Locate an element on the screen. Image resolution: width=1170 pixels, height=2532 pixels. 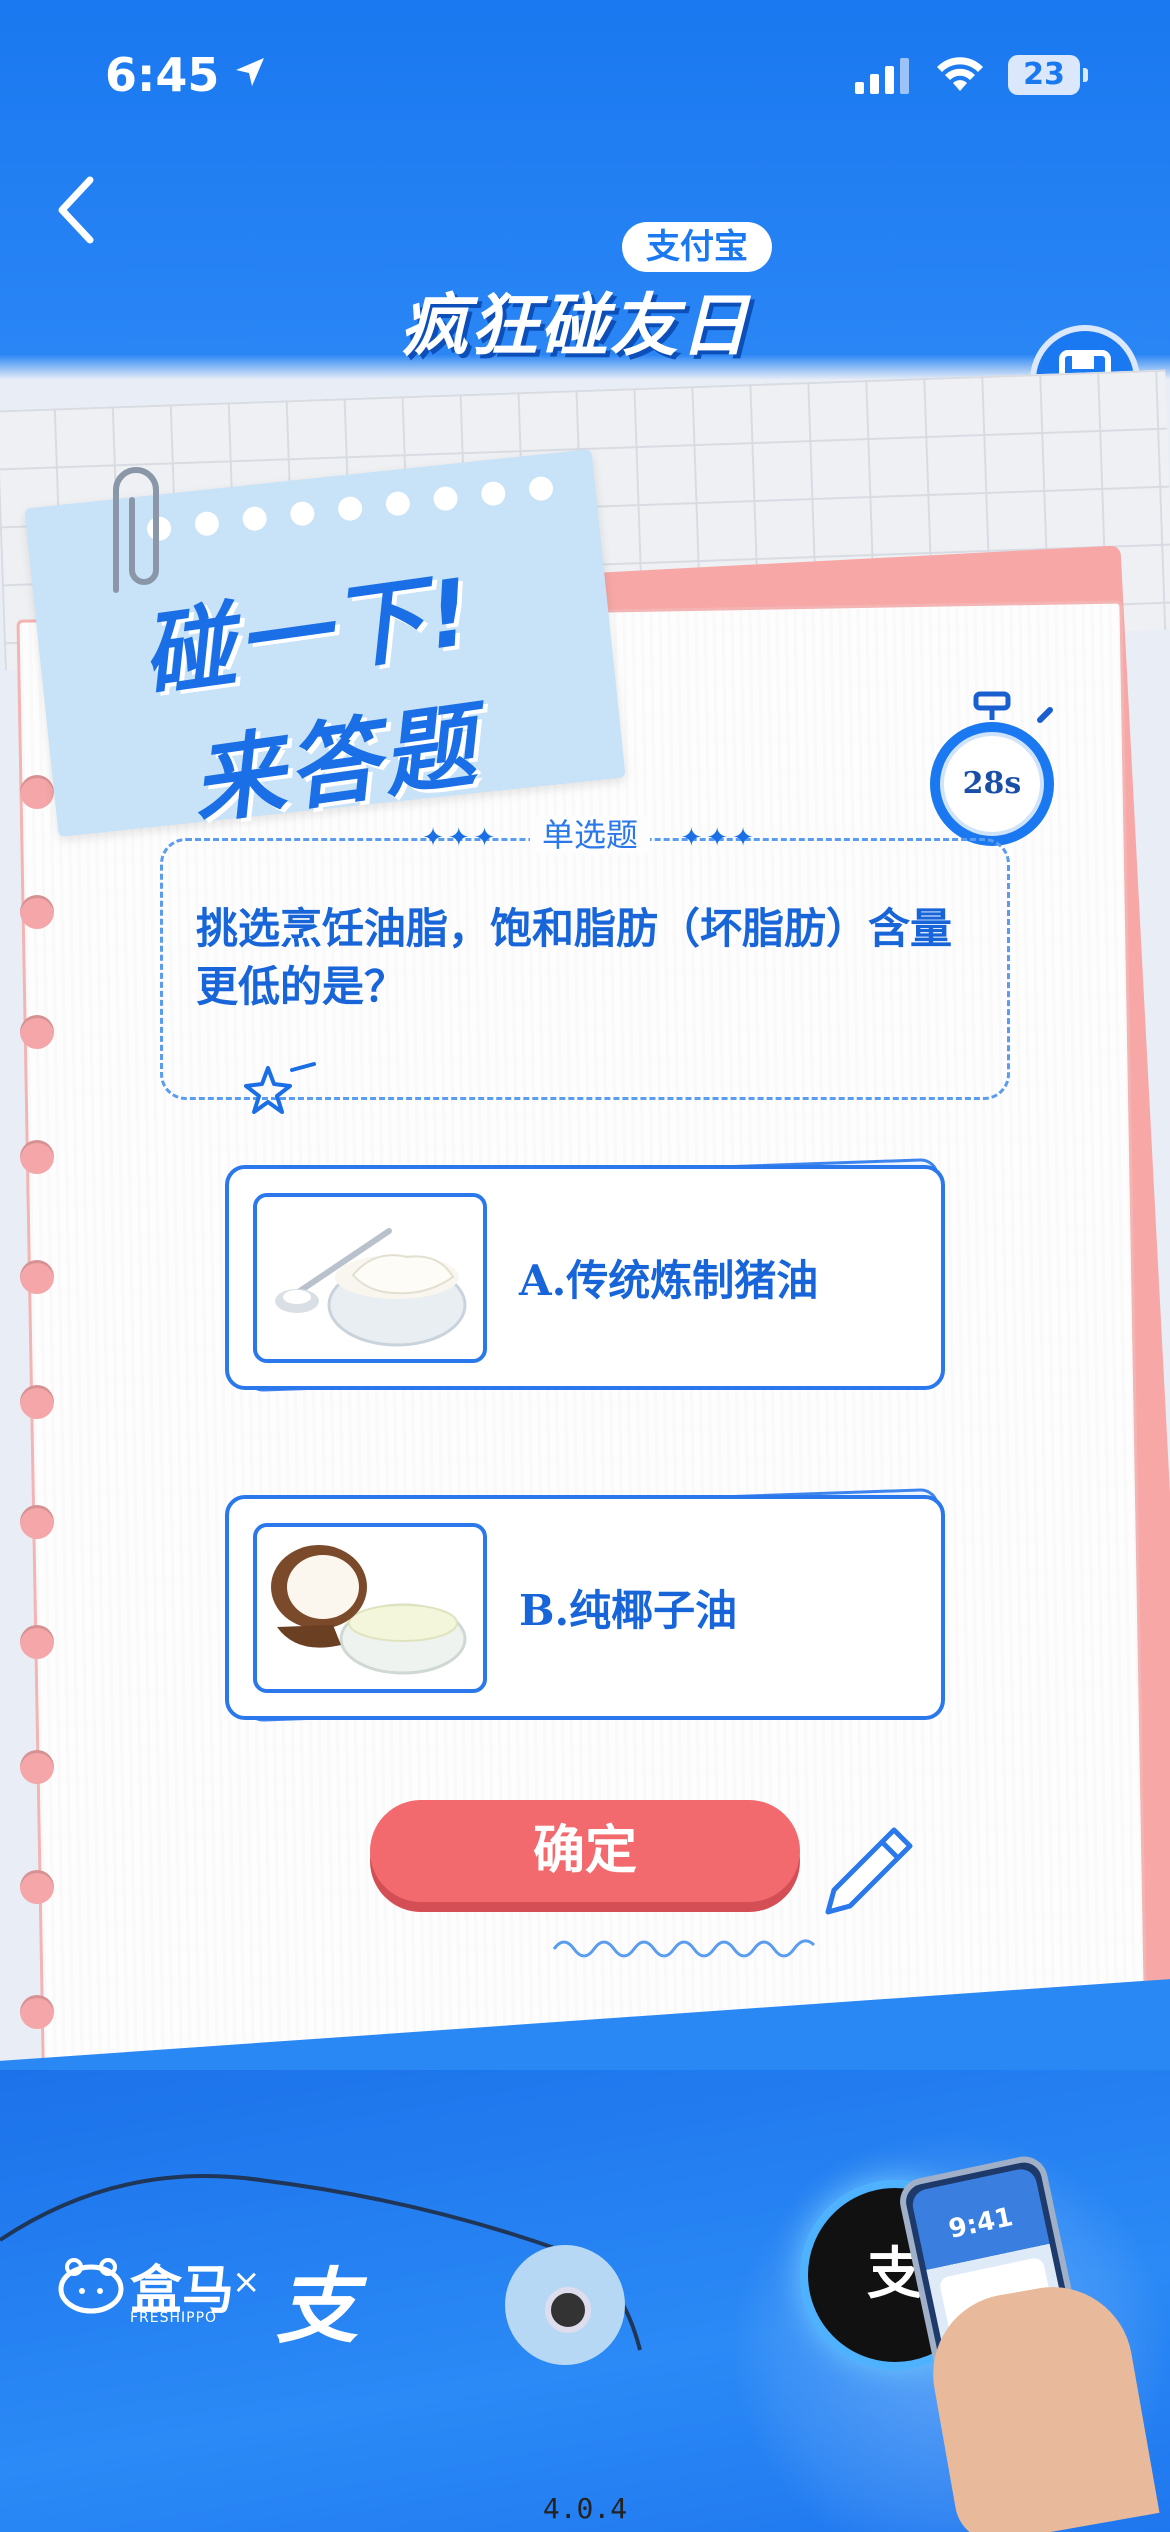
star-doodle-icon is located at coordinates (280, 1088).